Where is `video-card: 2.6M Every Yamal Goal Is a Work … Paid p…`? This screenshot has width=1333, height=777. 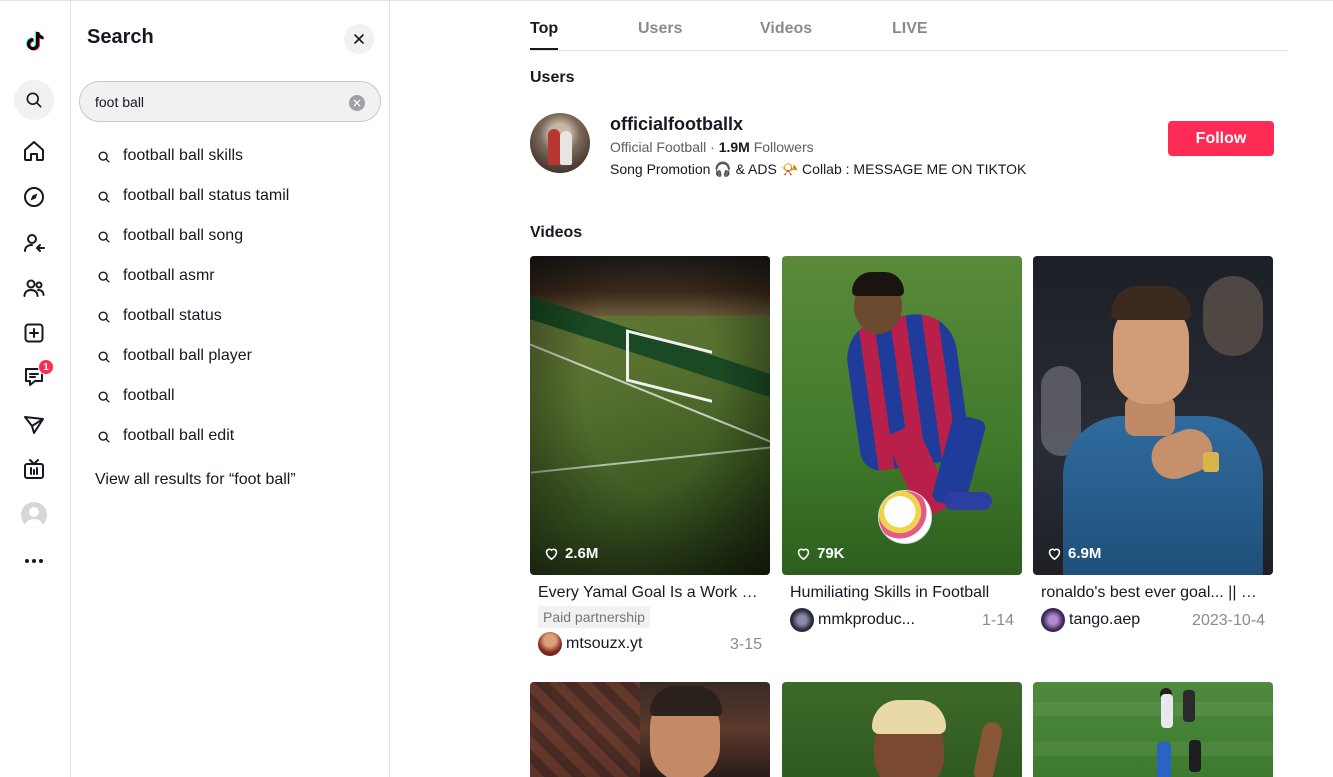
video-card: 2.6M Every Yamal Goal Is a Work … Paid p… is located at coordinates (650, 456).